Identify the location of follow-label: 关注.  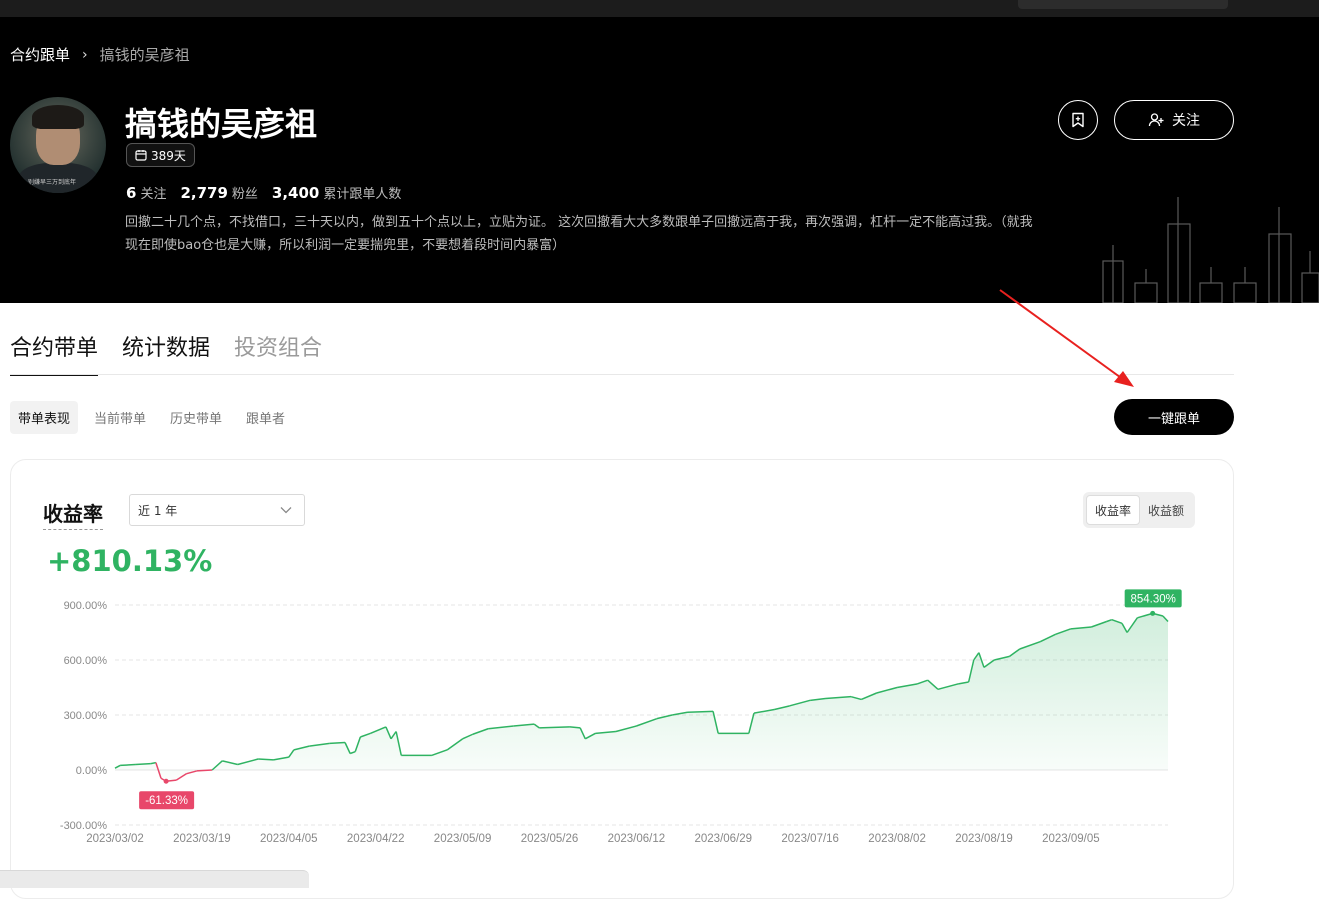
(1186, 121).